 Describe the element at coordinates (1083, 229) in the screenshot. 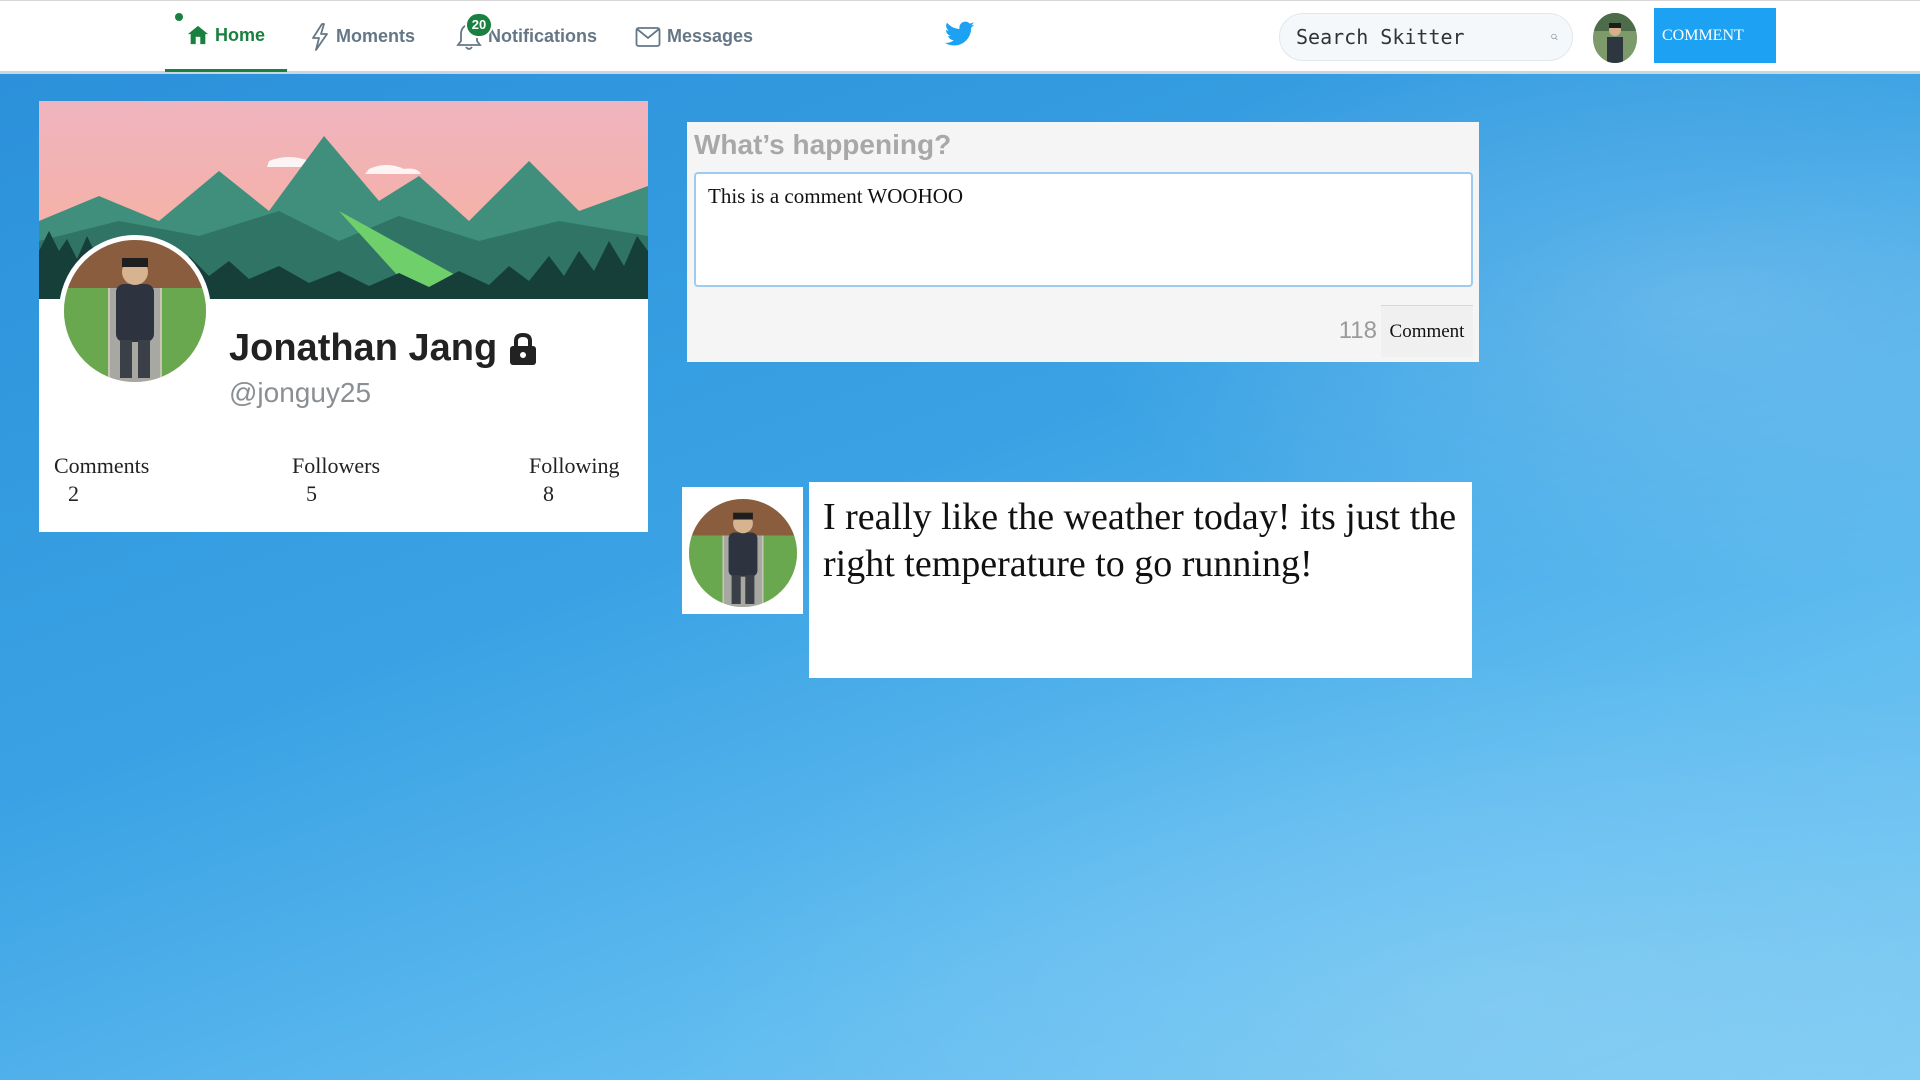

I see `compose-input` at that location.